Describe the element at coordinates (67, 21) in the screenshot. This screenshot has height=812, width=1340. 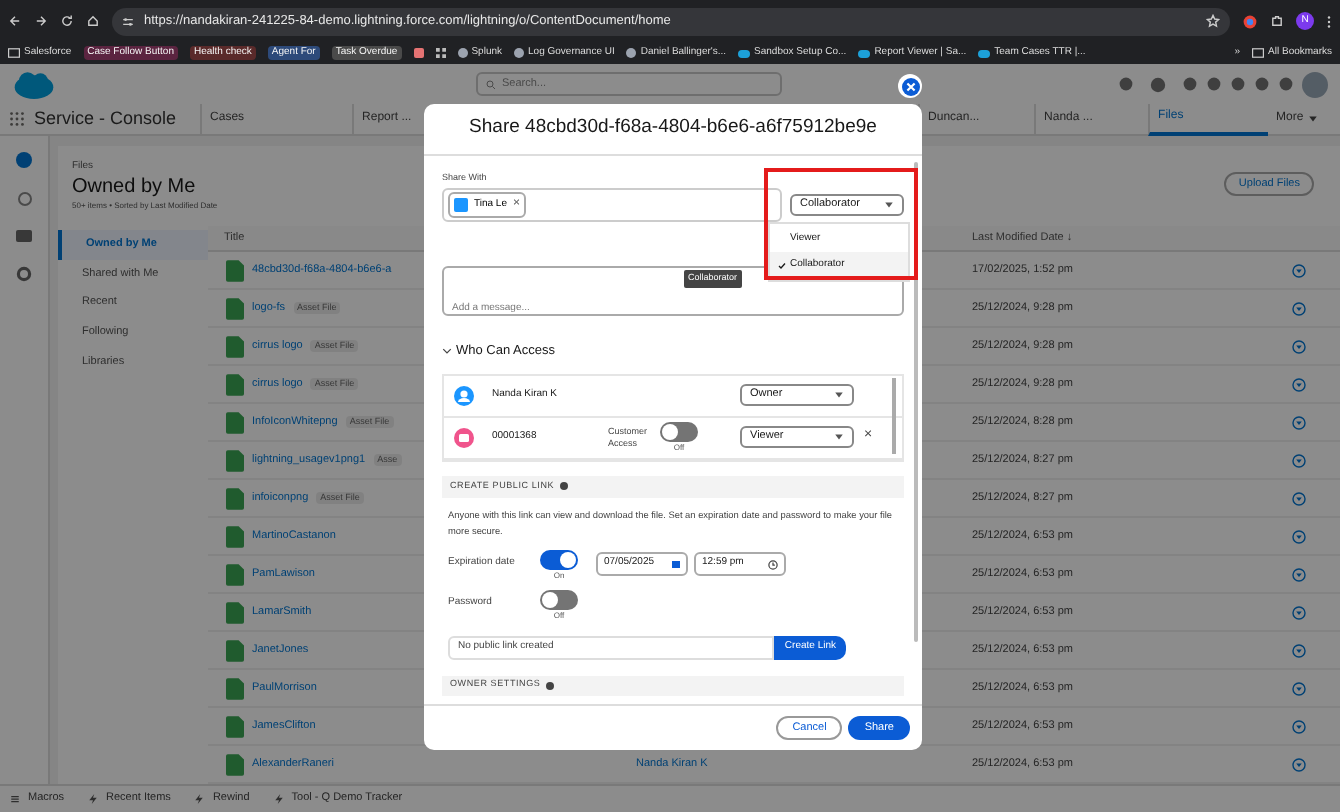
I see `reload-icon` at that location.